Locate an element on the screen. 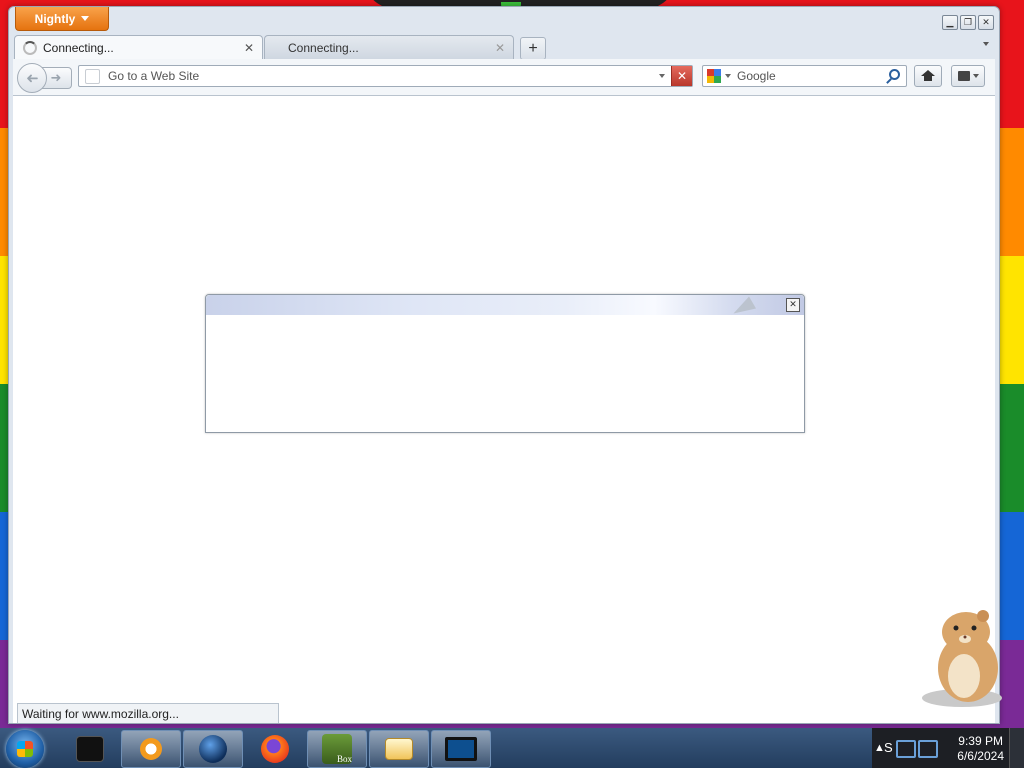  forward-arrow-icon: ➜ is located at coordinates (56, 77).